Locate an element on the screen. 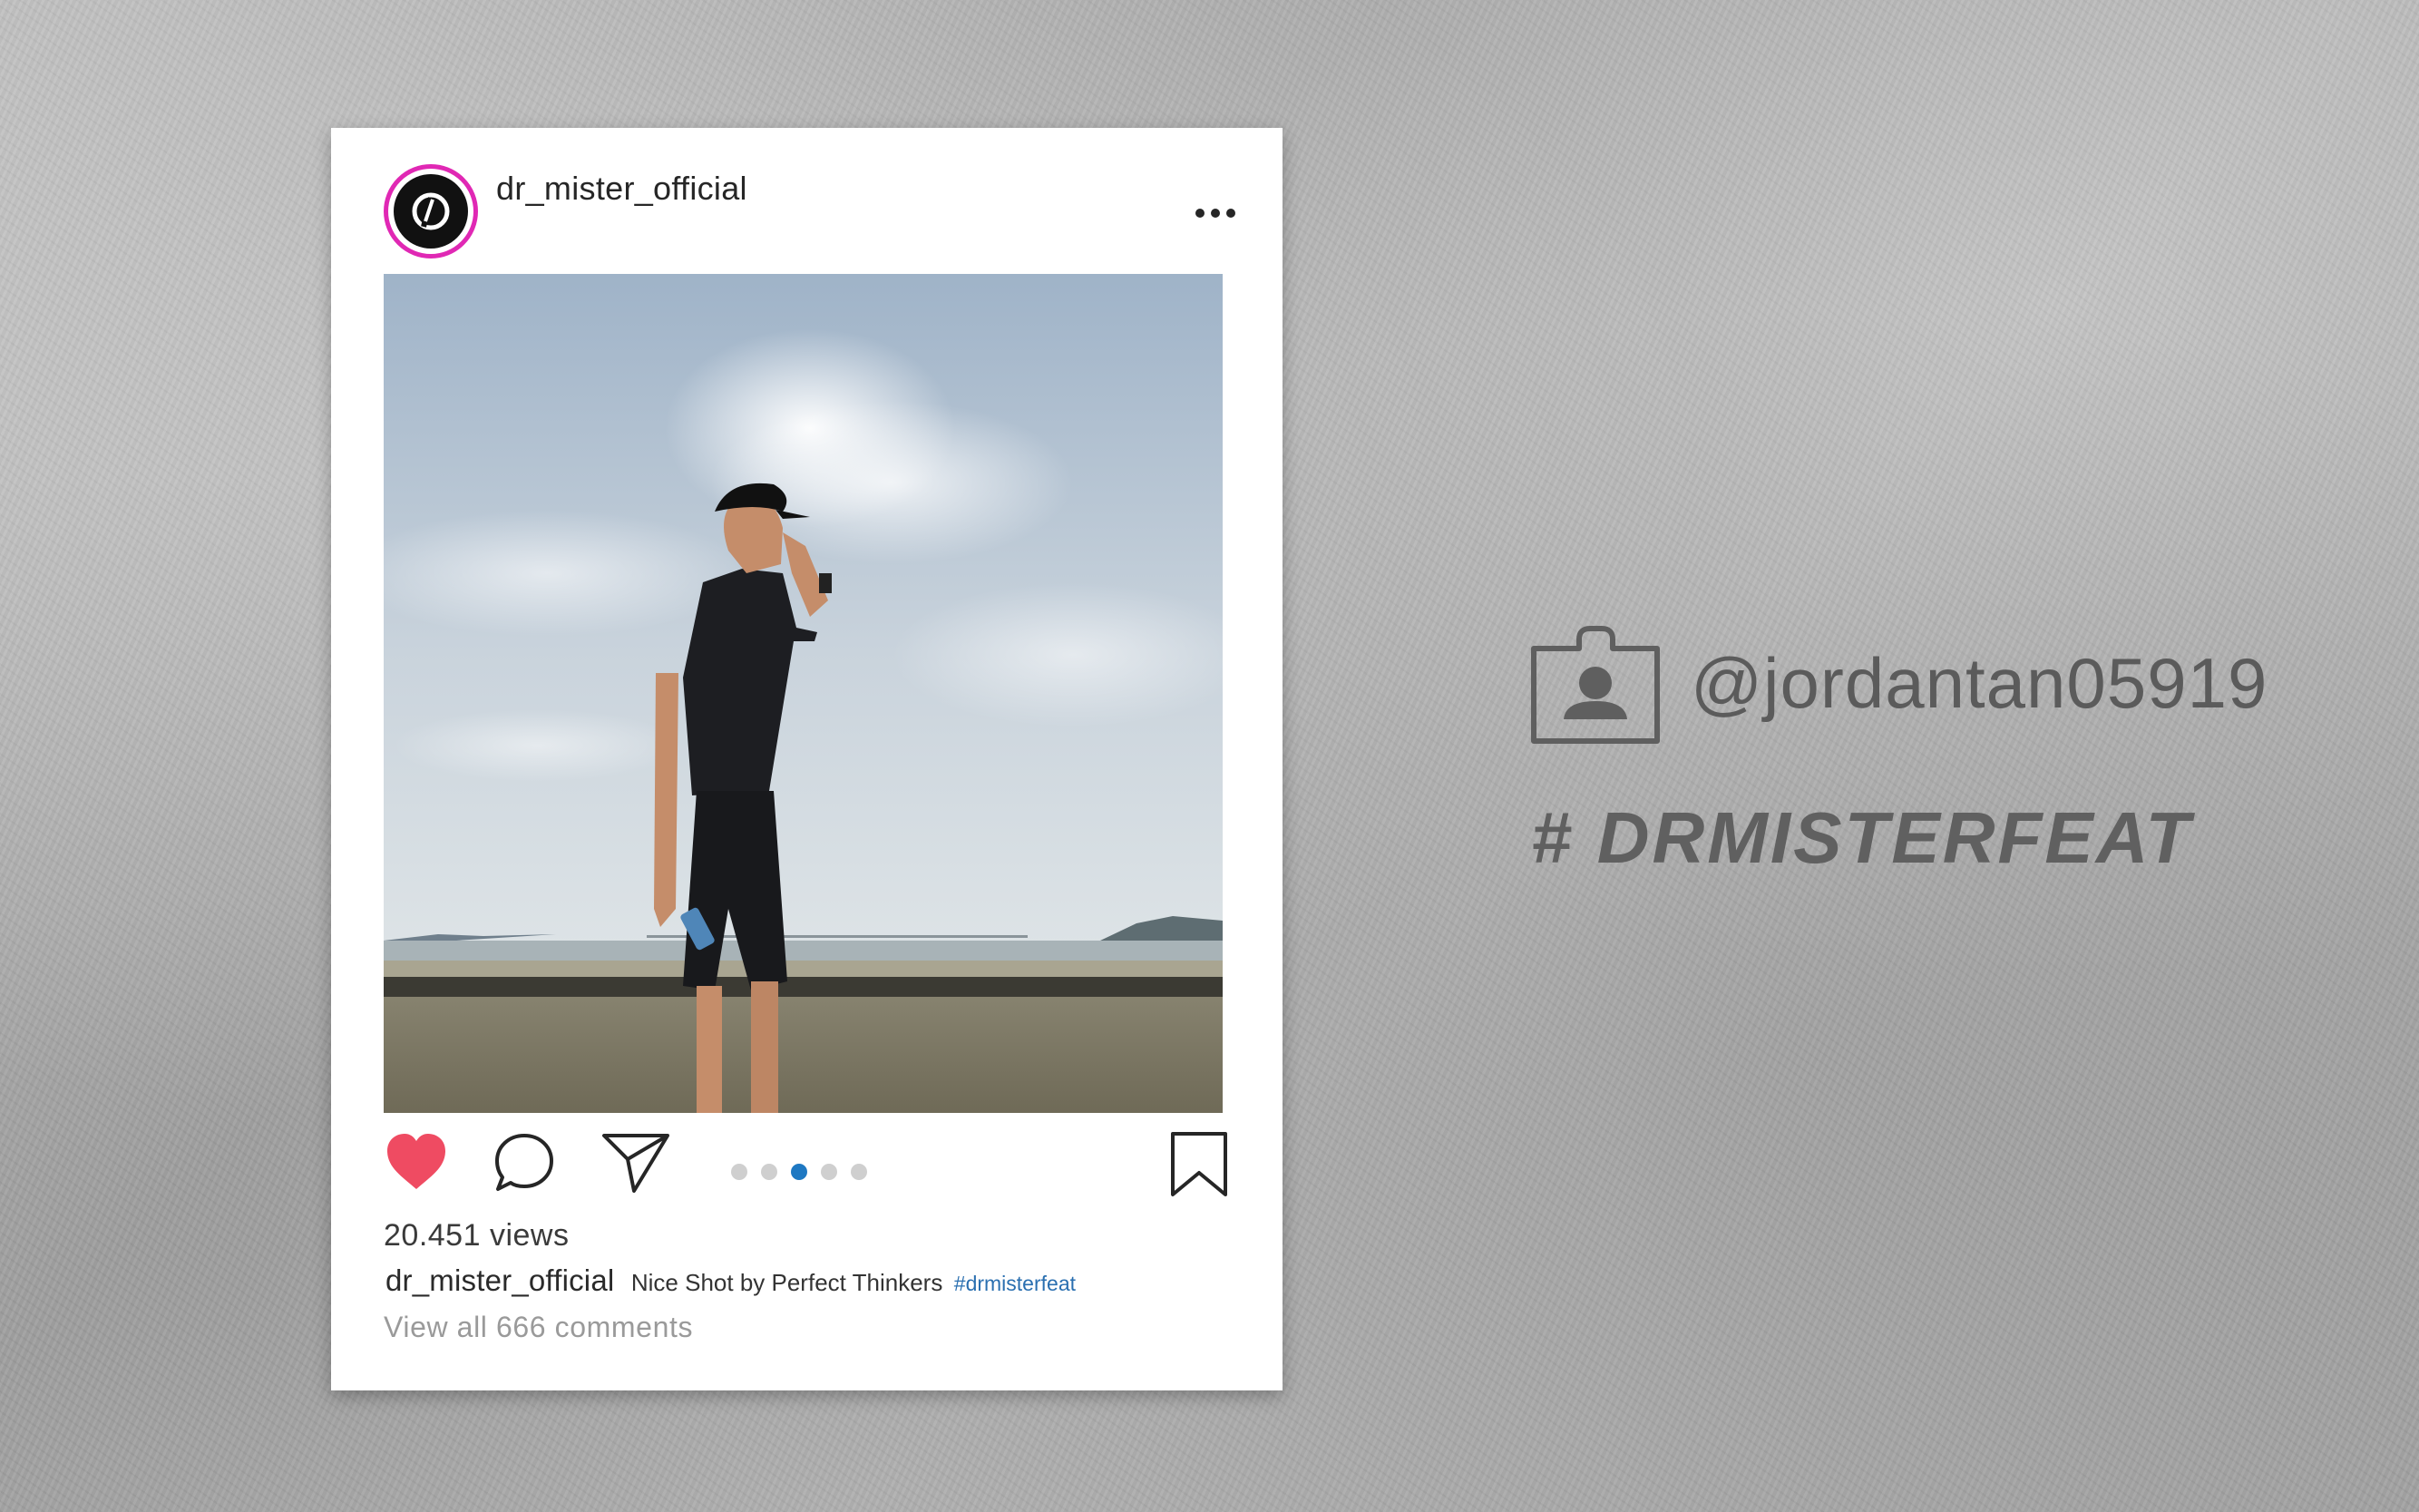  profile-badge-icon is located at coordinates (1596, 685).